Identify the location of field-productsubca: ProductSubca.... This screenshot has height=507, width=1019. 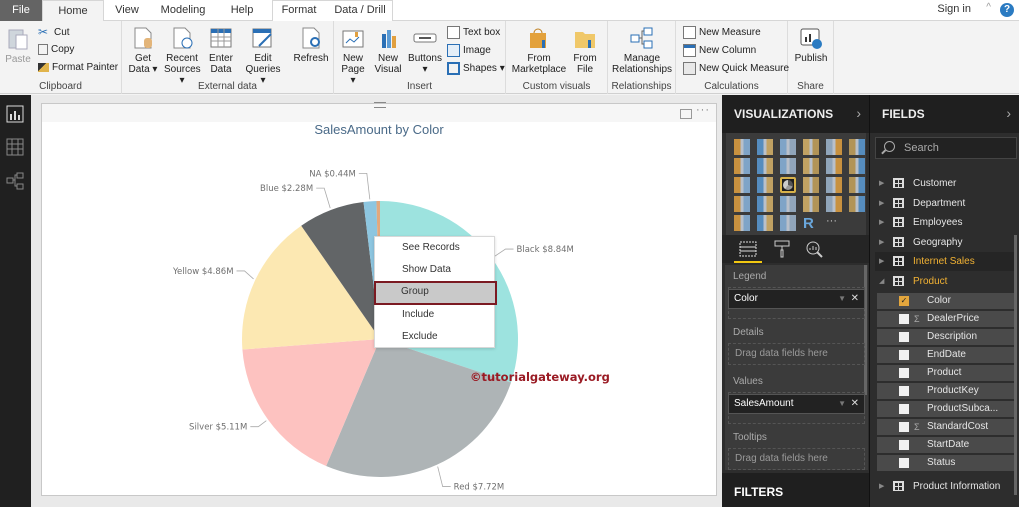
(945, 408).